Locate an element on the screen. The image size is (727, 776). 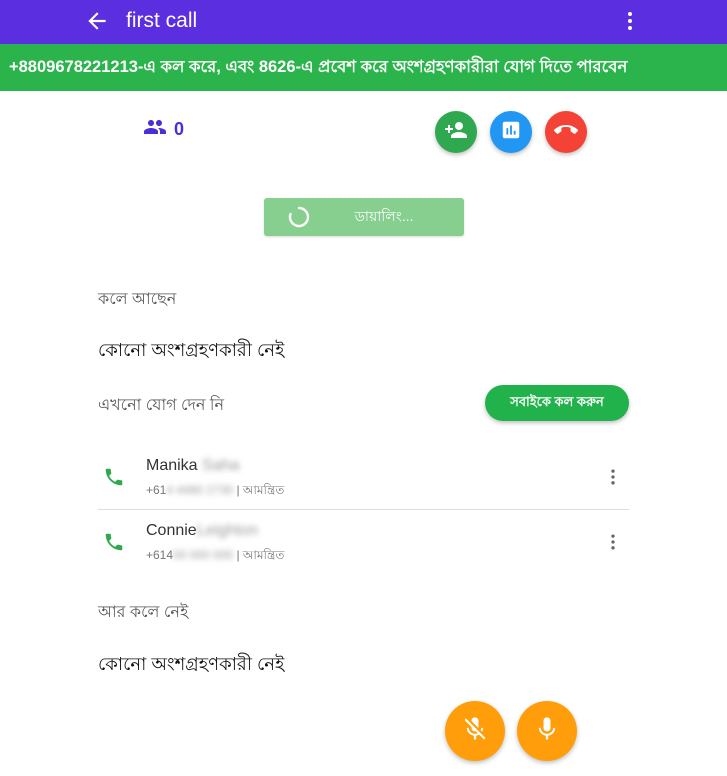
mute-all-button is located at coordinates (475, 731).